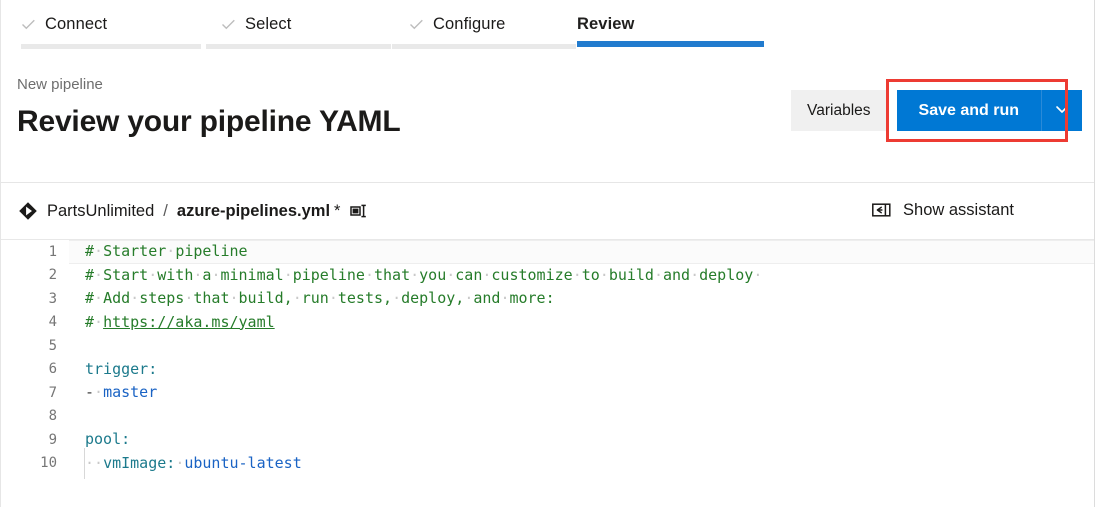  I want to click on code-line: 5, so click(547, 346).